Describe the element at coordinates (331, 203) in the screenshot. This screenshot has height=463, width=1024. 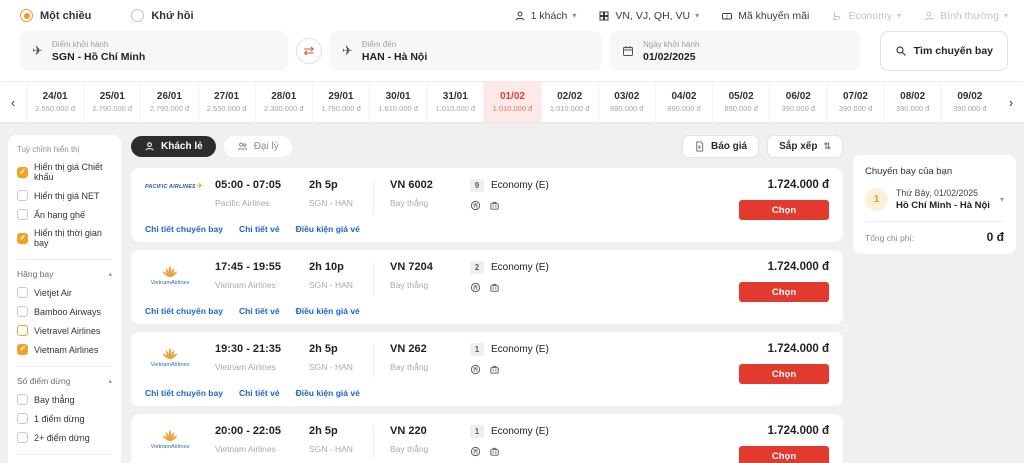
I see `flight-route: SGN - HAN` at that location.